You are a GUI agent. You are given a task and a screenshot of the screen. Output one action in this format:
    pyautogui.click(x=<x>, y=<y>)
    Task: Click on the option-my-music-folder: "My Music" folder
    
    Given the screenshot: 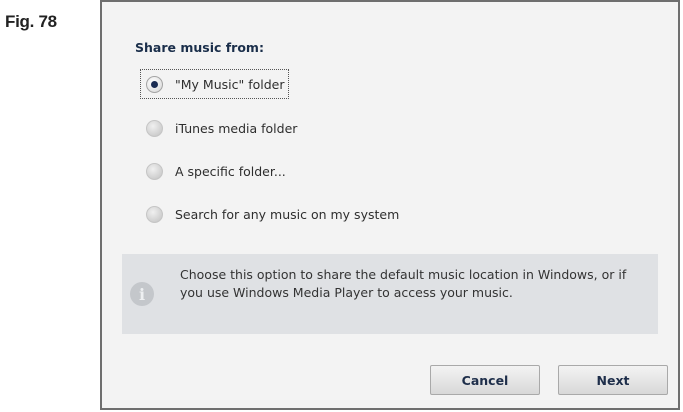 What is the action you would take?
    pyautogui.click(x=280, y=84)
    